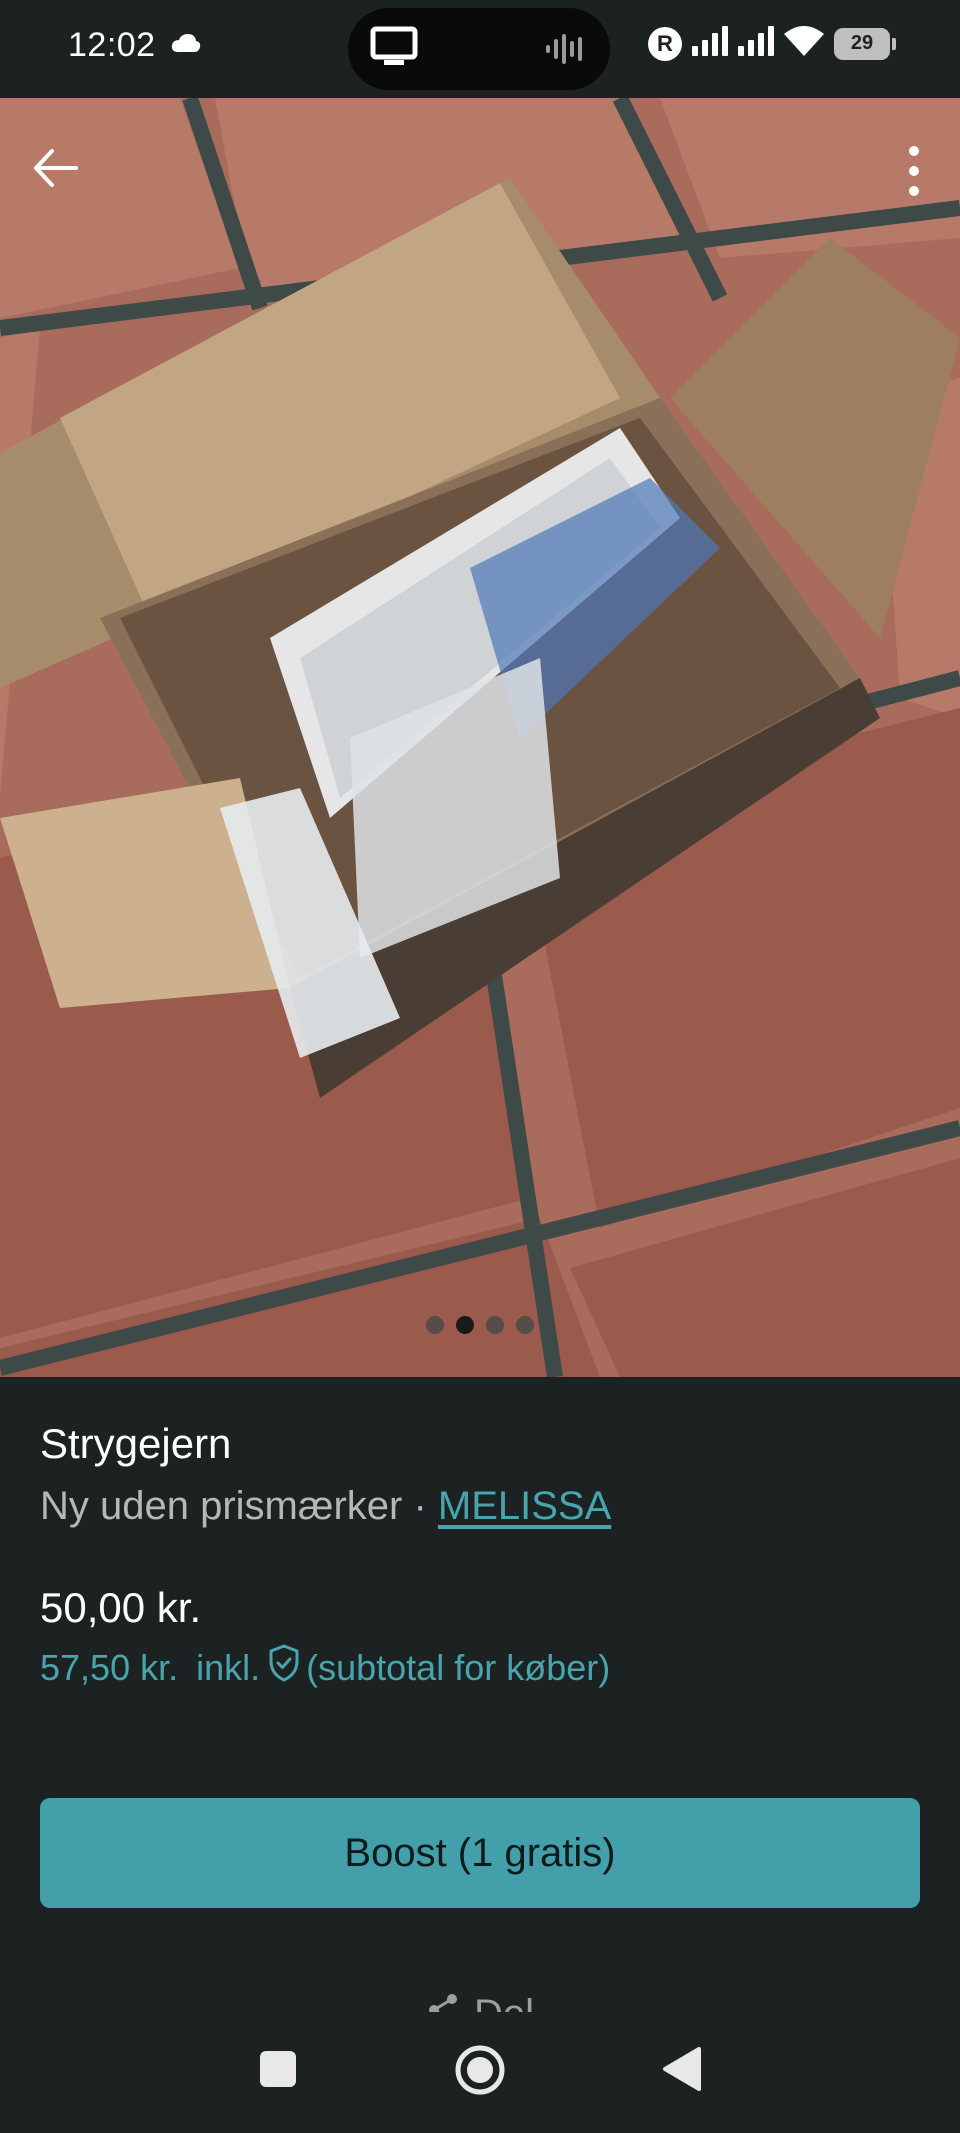 The width and height of the screenshot is (960, 2133). I want to click on status-bar: 12:02 R 29, so click(480, 49).